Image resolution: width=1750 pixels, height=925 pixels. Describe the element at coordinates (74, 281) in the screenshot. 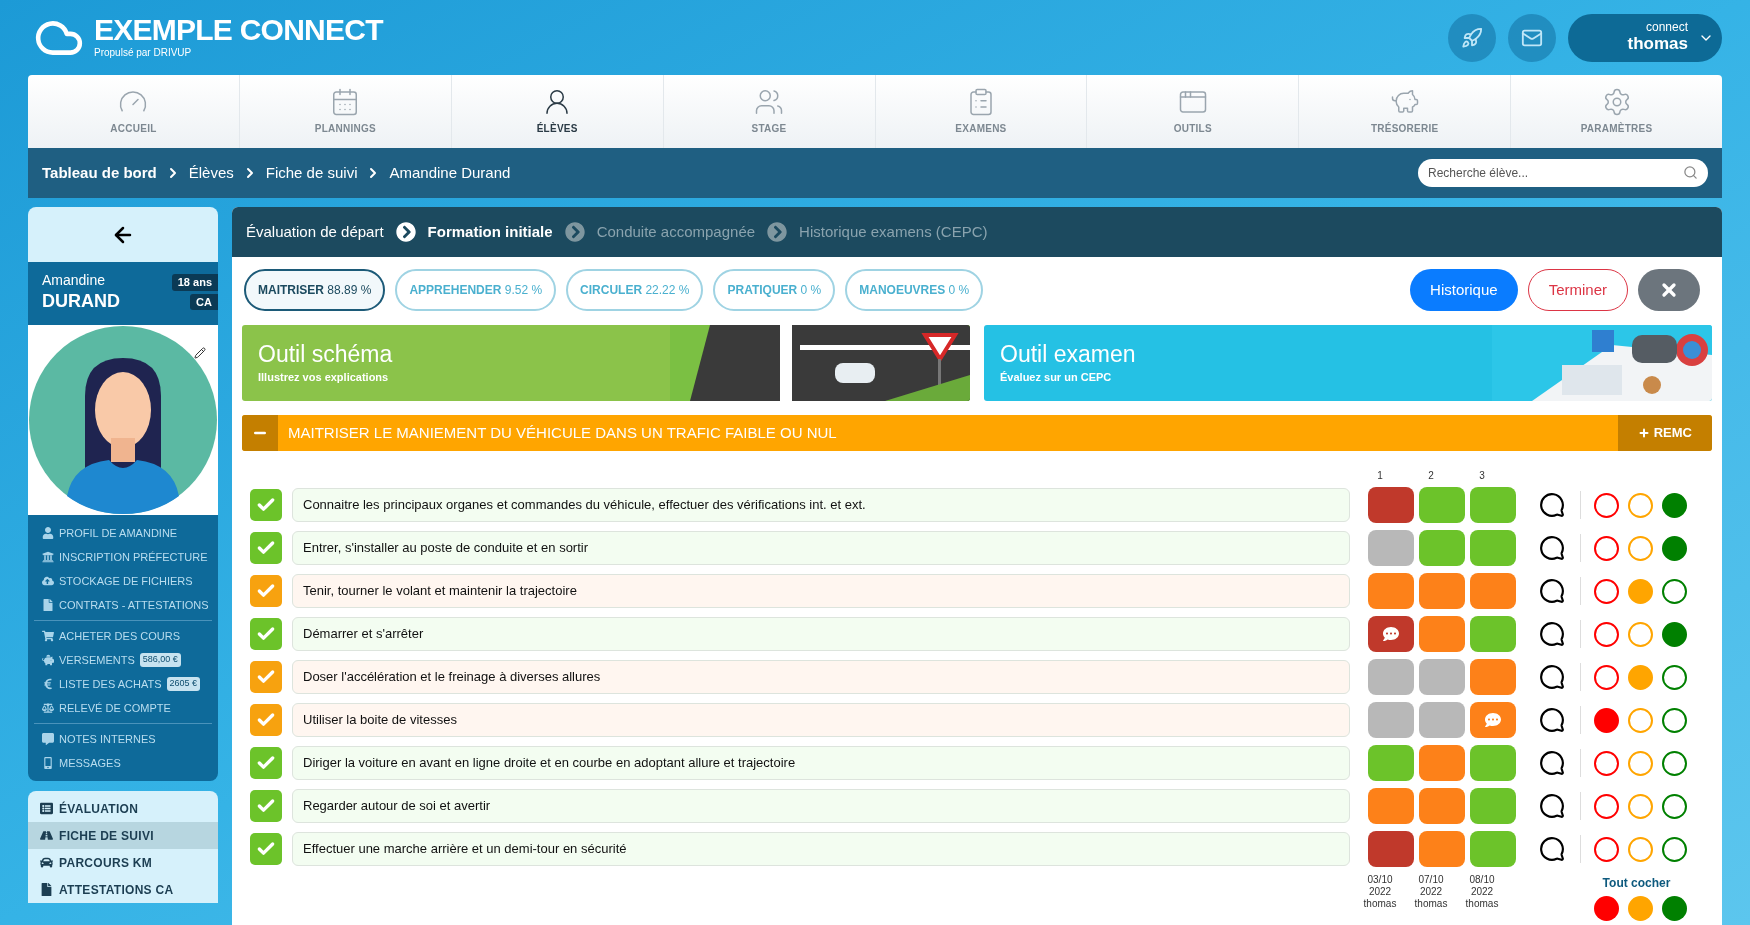

I see `student-first-name: Amandine` at that location.